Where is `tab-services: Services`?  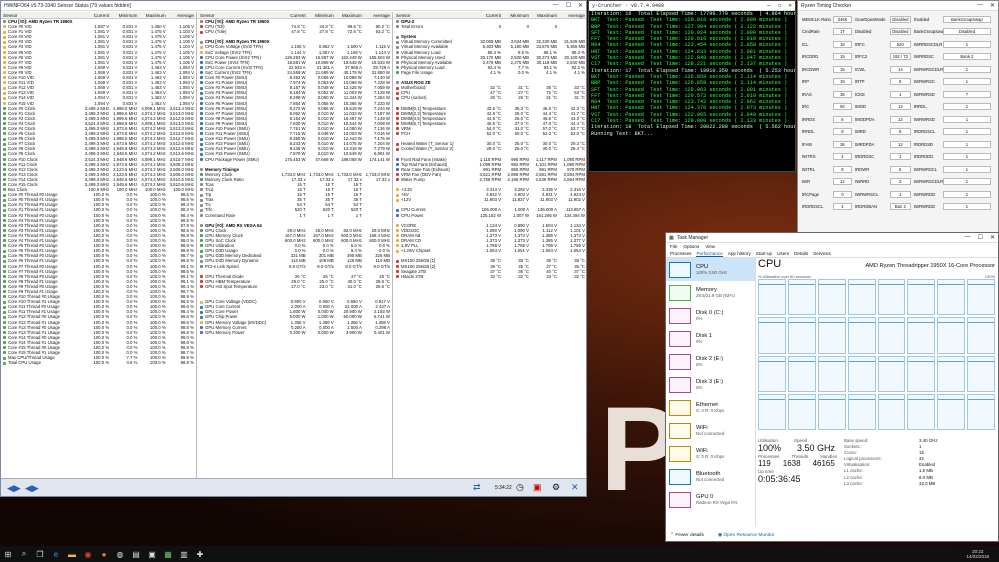 tab-services: Services is located at coordinates (822, 253).